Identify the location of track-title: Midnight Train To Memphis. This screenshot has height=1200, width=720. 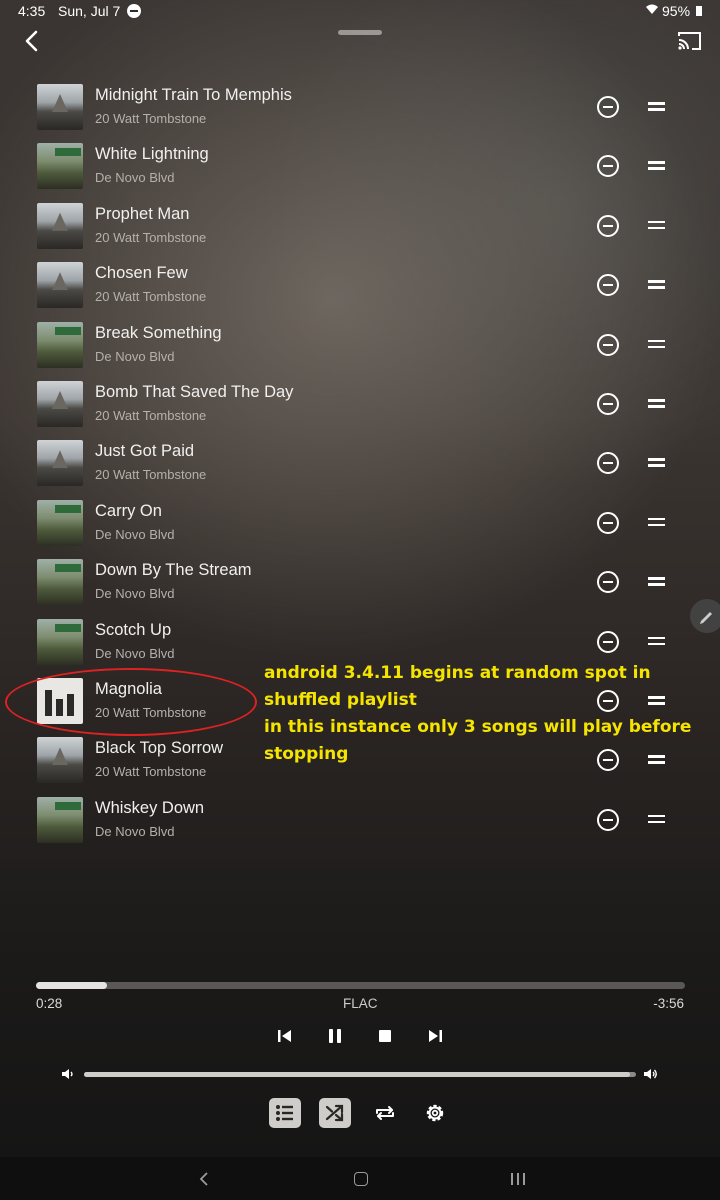
(193, 95).